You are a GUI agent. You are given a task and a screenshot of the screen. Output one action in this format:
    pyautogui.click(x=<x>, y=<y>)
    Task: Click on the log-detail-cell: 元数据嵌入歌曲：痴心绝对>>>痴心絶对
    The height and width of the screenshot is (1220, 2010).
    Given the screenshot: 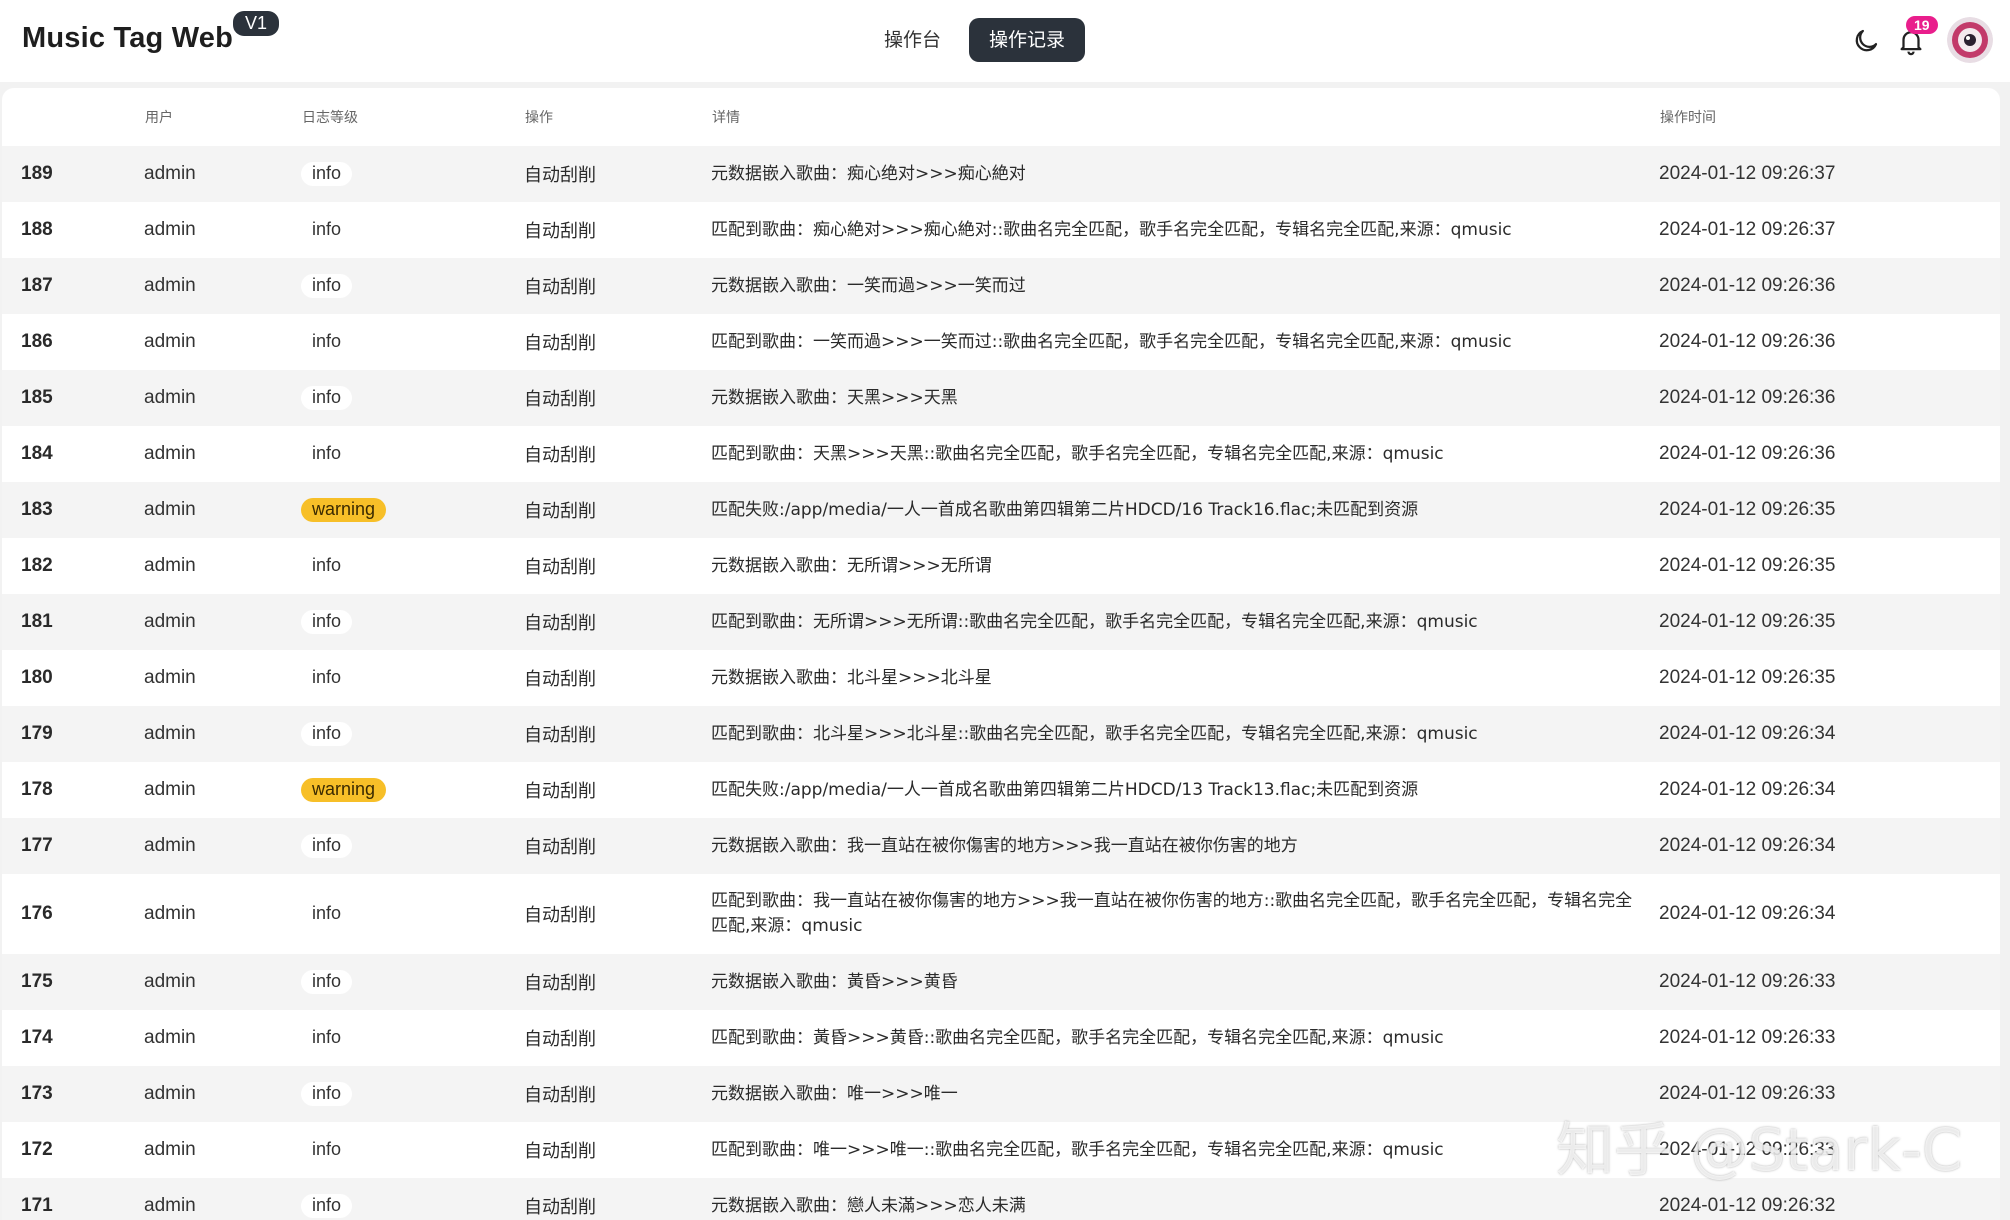 What is the action you would take?
    pyautogui.click(x=868, y=173)
    